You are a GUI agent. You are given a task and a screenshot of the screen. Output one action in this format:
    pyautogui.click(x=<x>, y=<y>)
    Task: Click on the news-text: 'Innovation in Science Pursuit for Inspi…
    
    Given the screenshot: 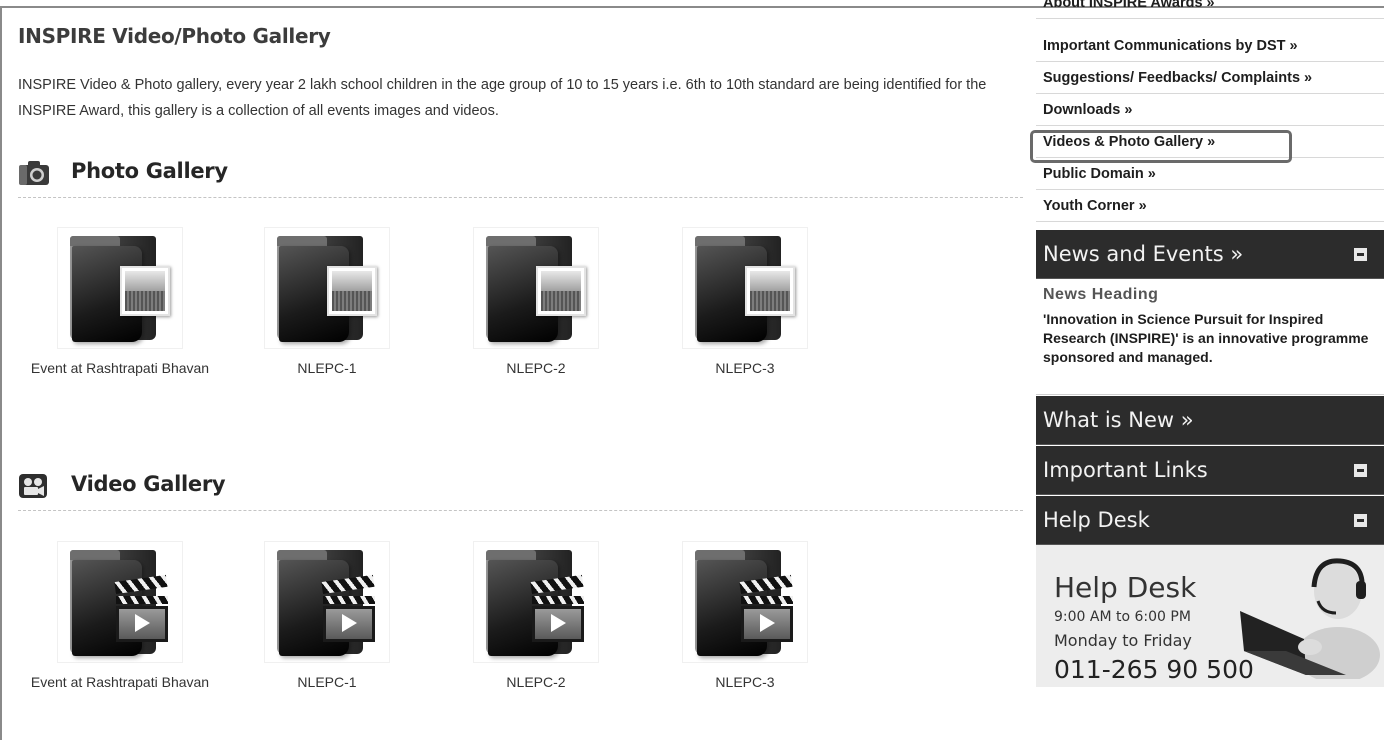 What is the action you would take?
    pyautogui.click(x=1210, y=338)
    